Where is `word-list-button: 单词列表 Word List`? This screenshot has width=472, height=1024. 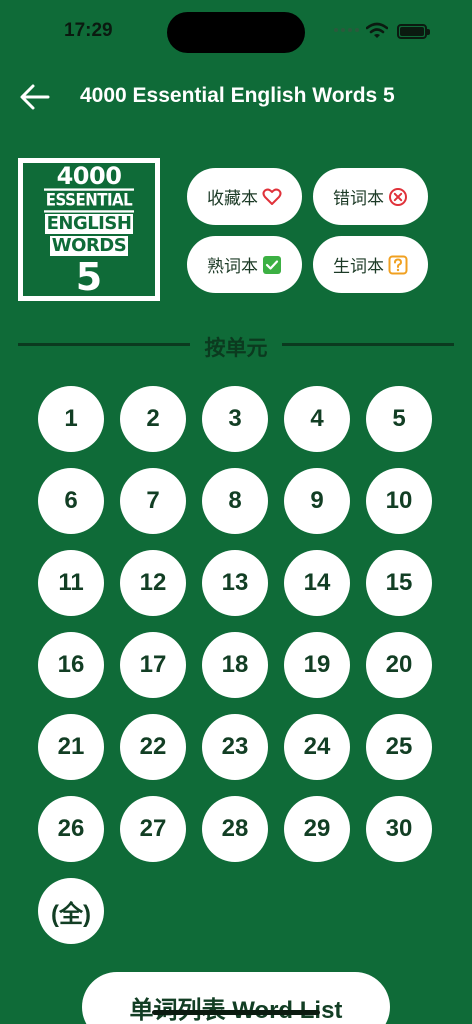
word-list-button: 单词列表 Word List is located at coordinates (236, 998).